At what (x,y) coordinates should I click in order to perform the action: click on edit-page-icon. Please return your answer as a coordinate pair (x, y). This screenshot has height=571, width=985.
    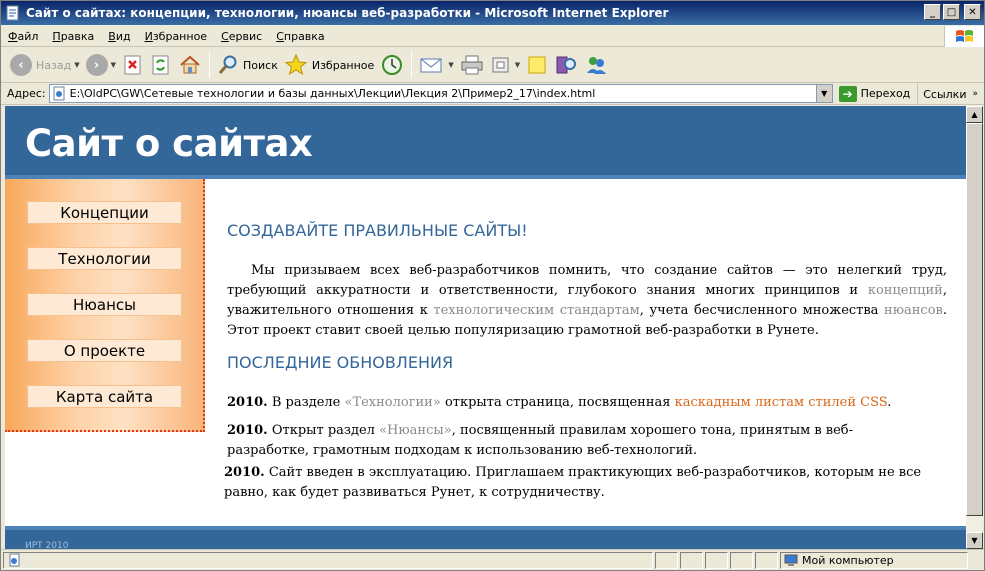
    Looking at the image, I should click on (500, 65).